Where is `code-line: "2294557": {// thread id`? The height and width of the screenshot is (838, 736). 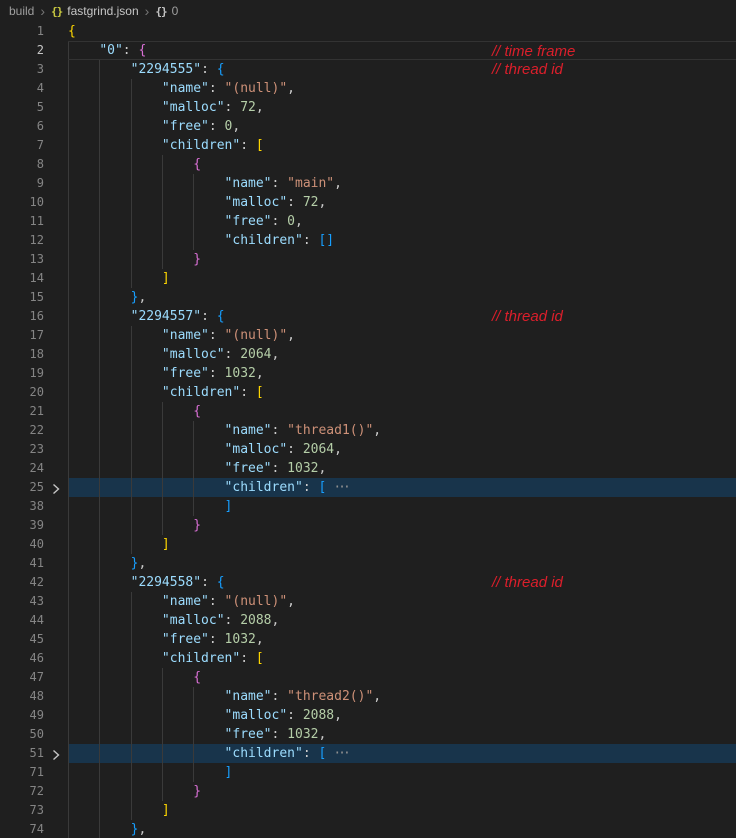 code-line: "2294557": {// thread id is located at coordinates (402, 316).